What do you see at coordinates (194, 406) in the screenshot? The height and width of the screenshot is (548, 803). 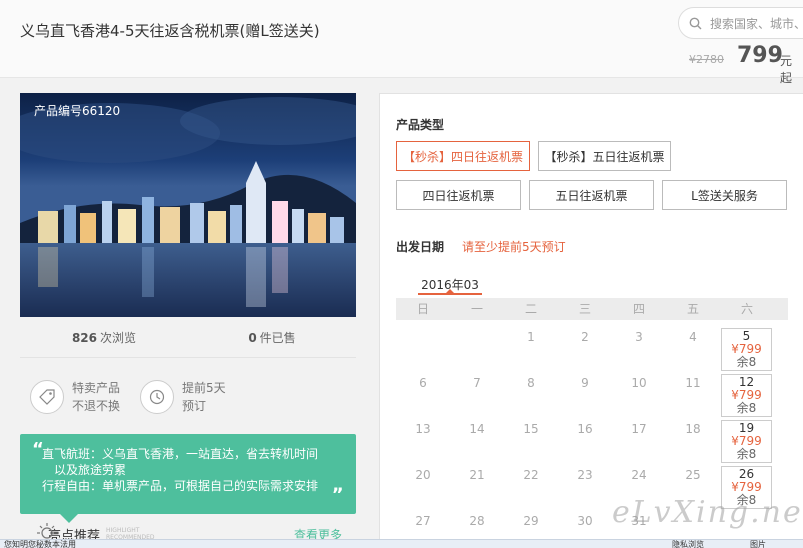 I see `feature-line2: 预订` at bounding box center [194, 406].